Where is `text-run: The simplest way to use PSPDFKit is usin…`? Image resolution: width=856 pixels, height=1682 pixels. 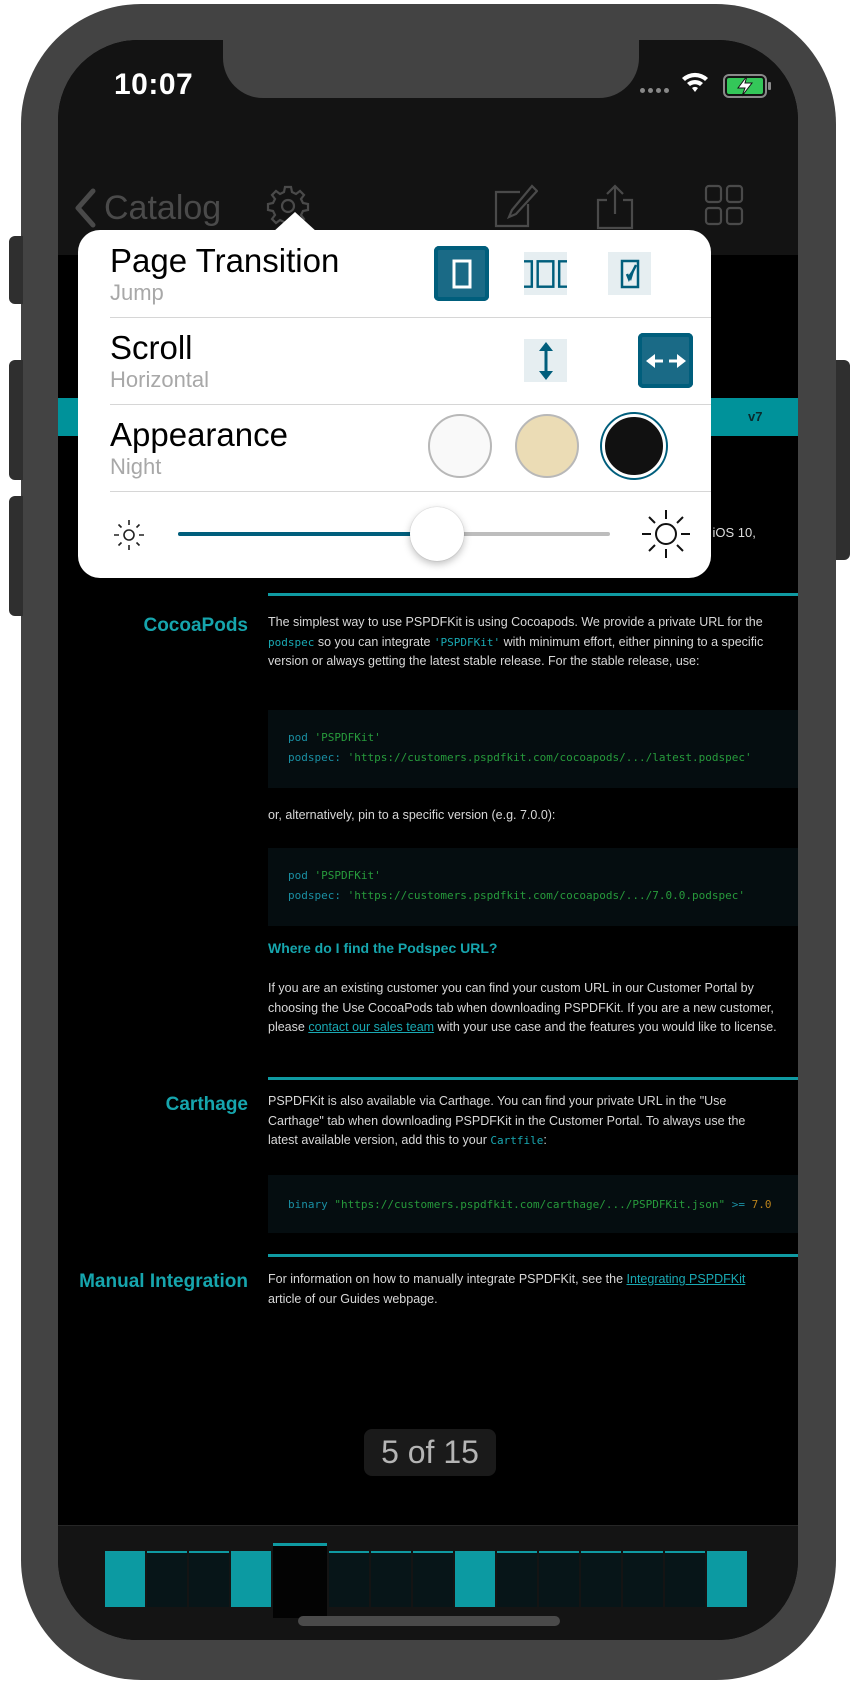 text-run: The simplest way to use PSPDFKit is usin… is located at coordinates (515, 622).